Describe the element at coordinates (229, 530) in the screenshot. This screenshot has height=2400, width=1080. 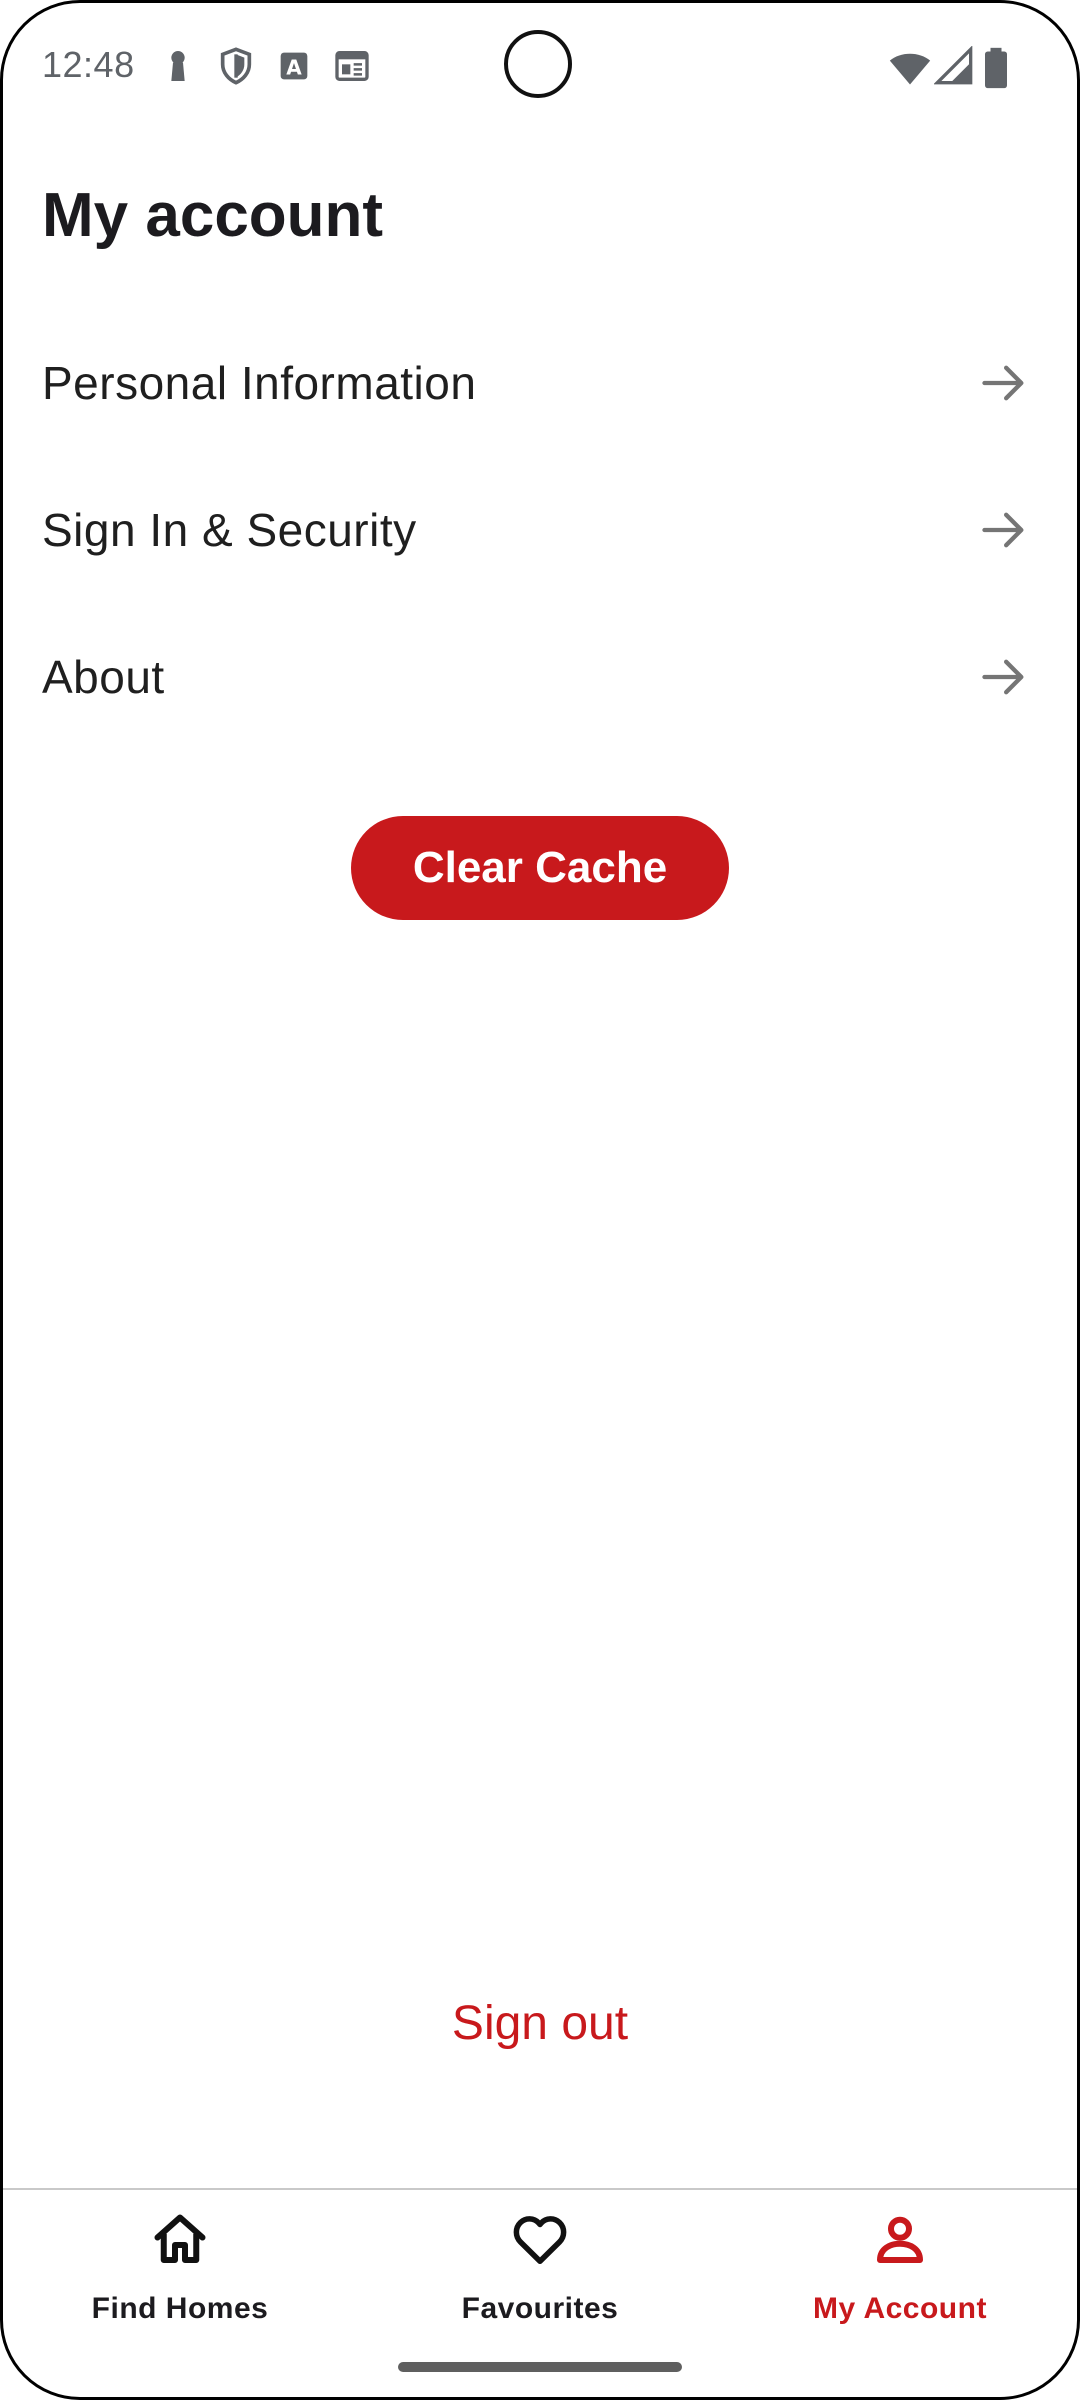
I see `menu-item-label: Sign In & Security` at that location.